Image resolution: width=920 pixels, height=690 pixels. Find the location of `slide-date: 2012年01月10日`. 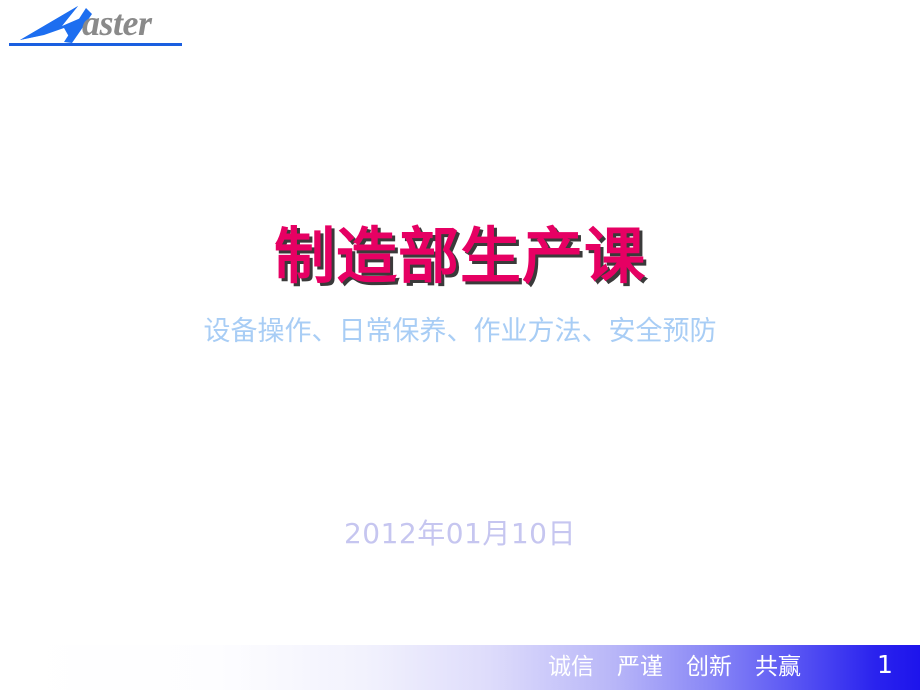

slide-date: 2012年01月10日 is located at coordinates (460, 533).